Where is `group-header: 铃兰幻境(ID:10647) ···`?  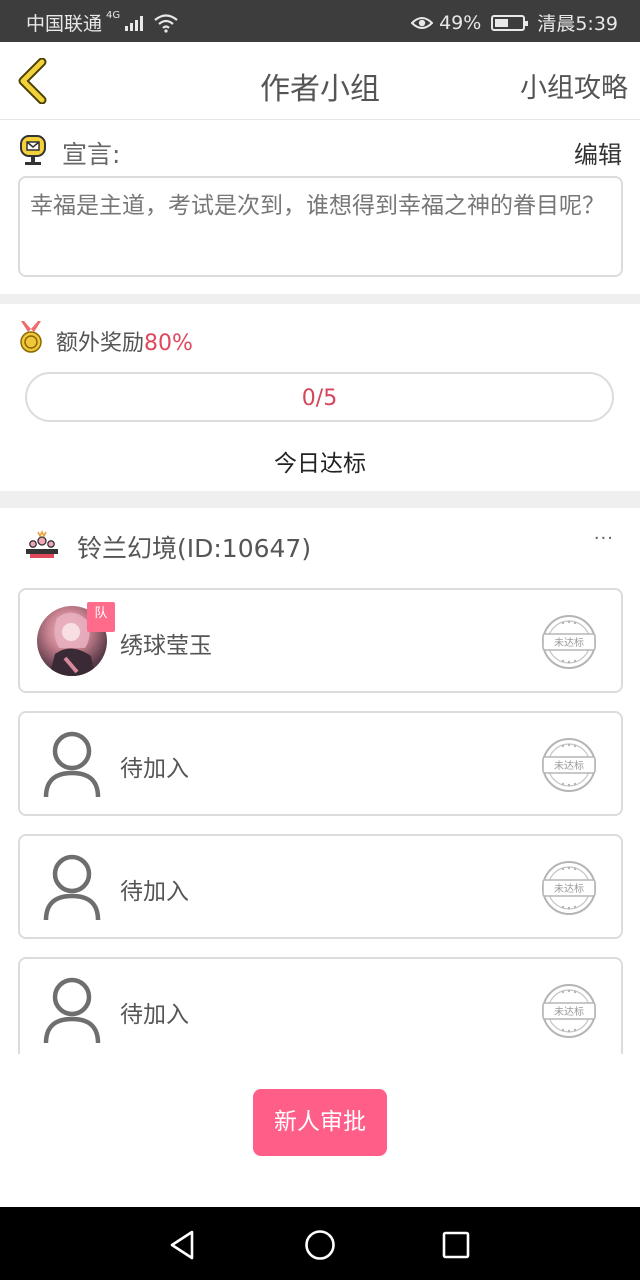 group-header: 铃兰幻境(ID:10647) ··· is located at coordinates (322, 546).